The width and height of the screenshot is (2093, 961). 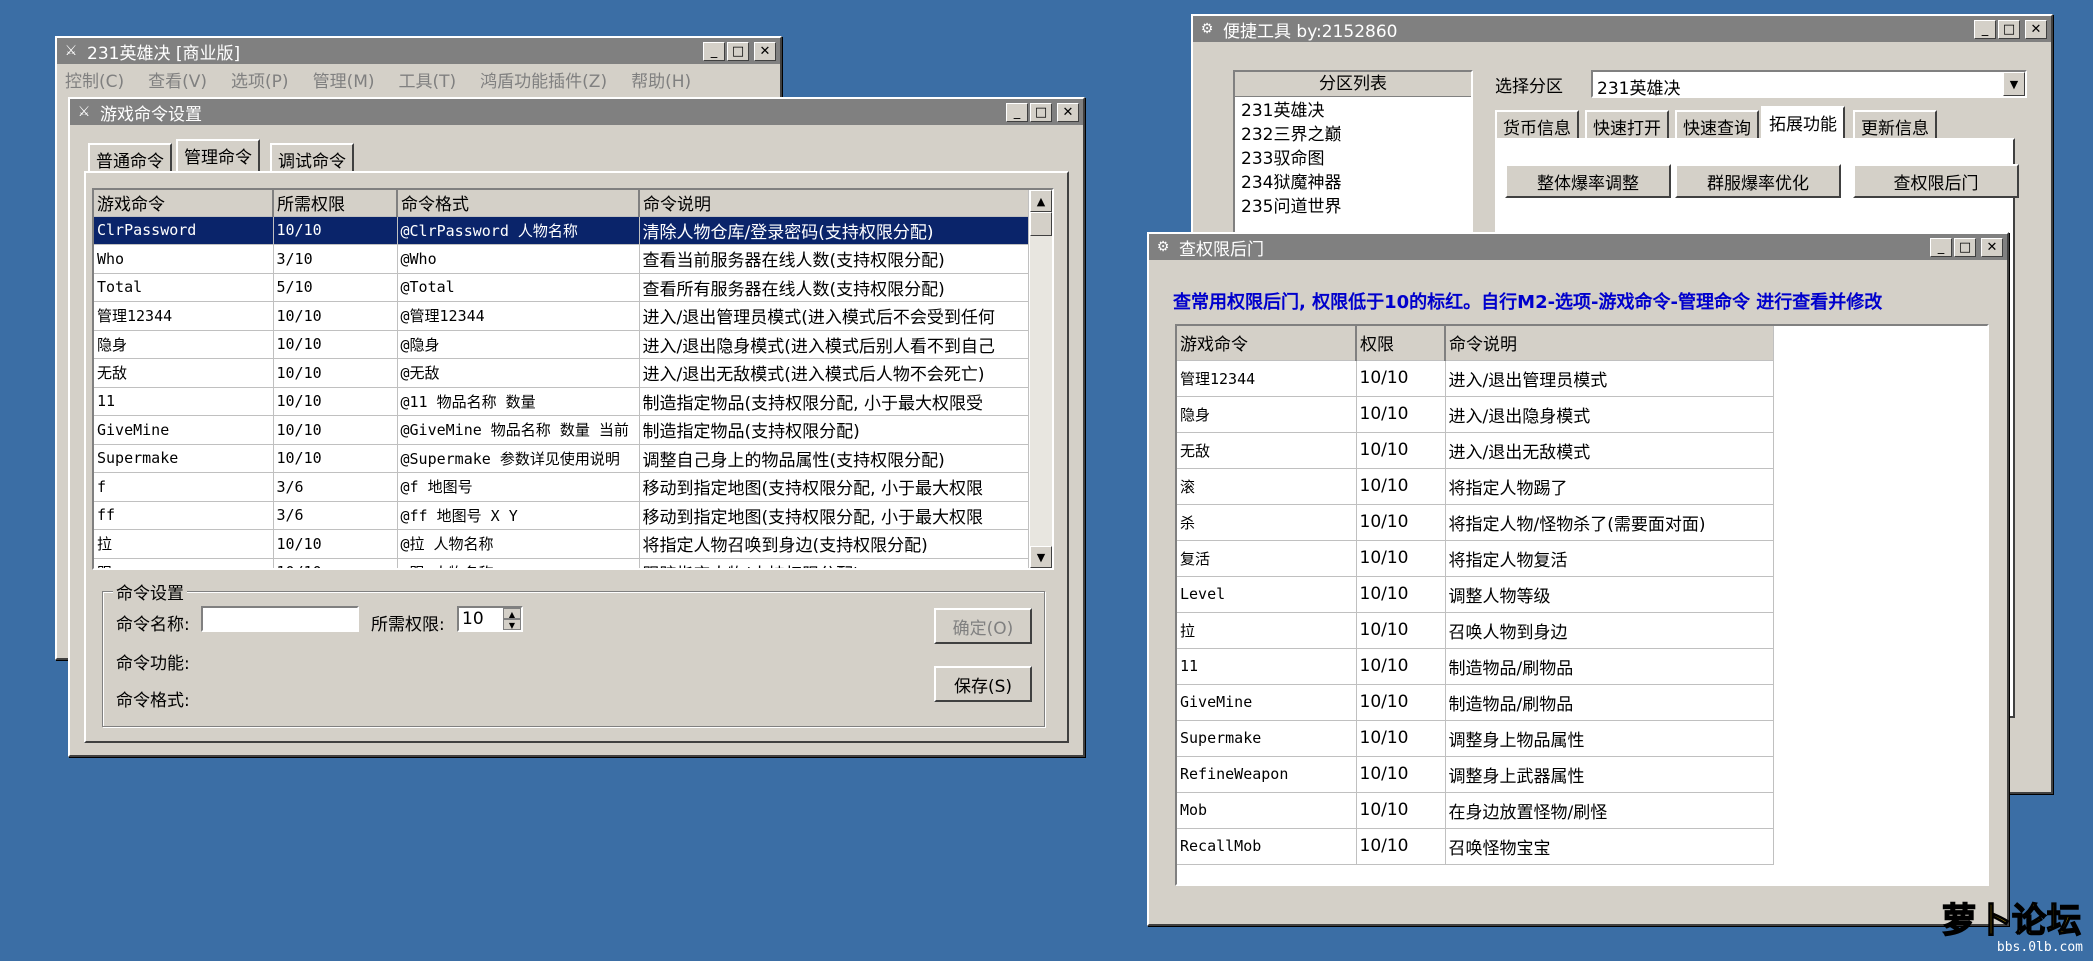 I want to click on menu-plugin: 鸿盾功能插件(Z), so click(x=543, y=79).